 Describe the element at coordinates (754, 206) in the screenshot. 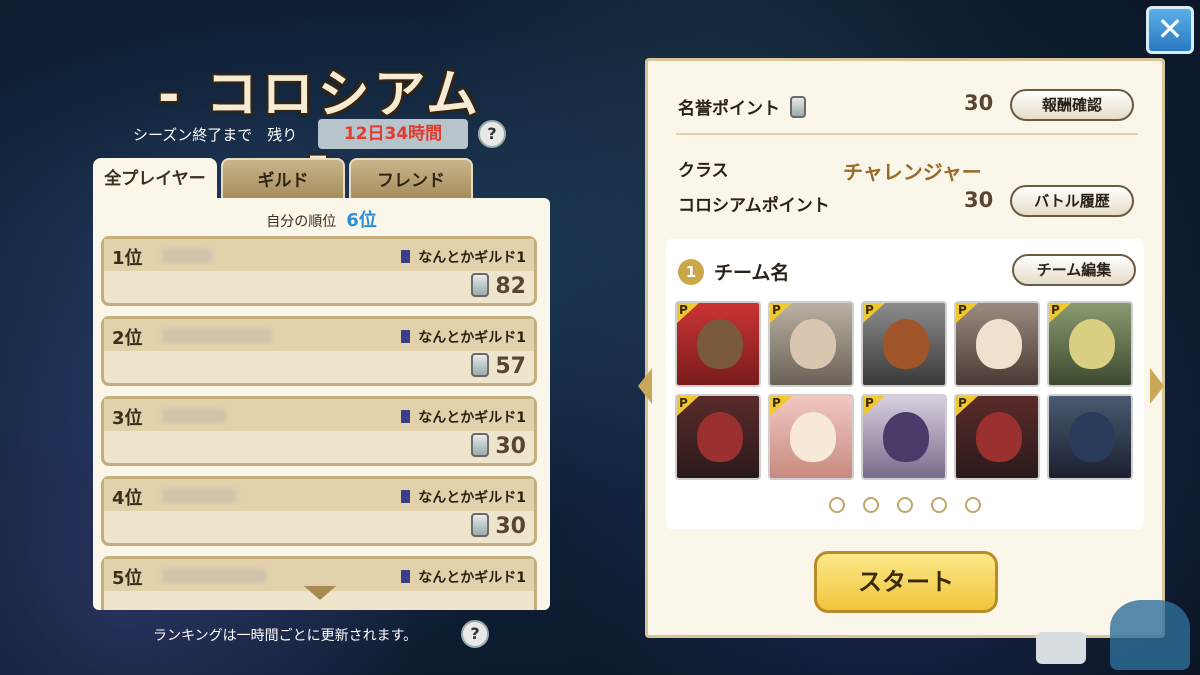

I see `colosseum-points-label: コロシアムポイント` at that location.